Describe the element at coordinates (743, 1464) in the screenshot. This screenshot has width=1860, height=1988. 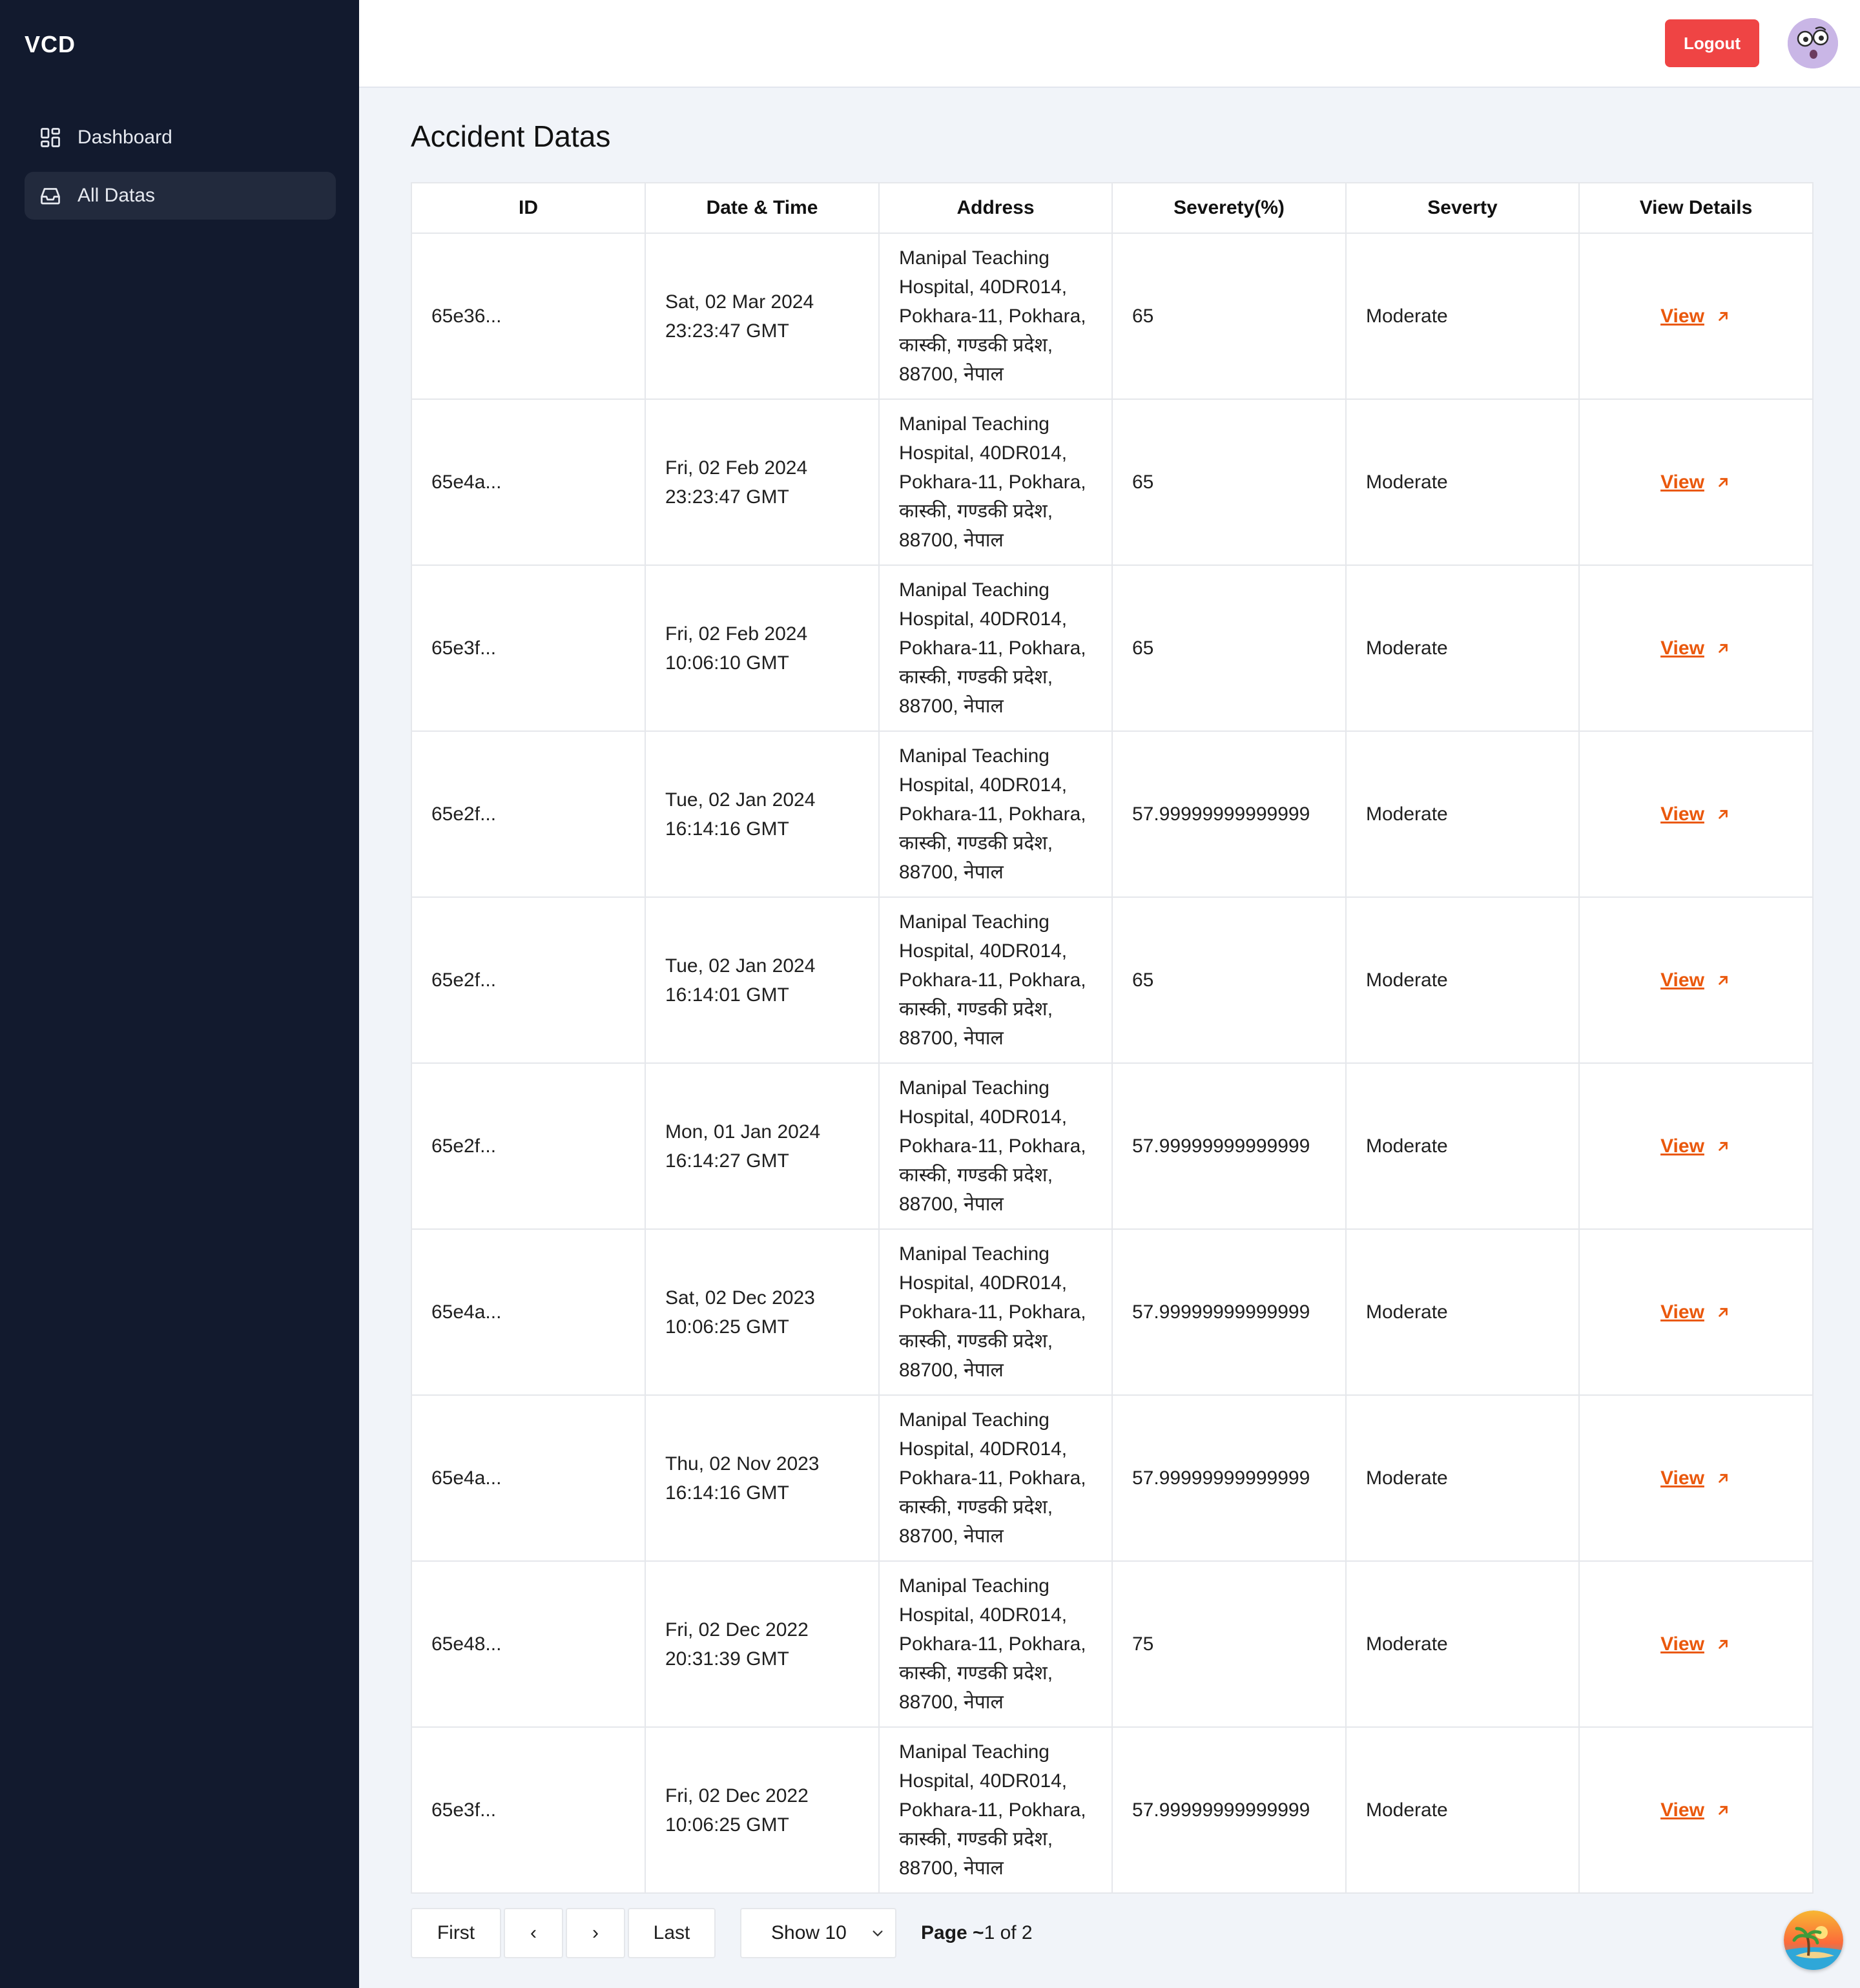
I see `cell-date: Thu, 02 Nov 2023` at that location.